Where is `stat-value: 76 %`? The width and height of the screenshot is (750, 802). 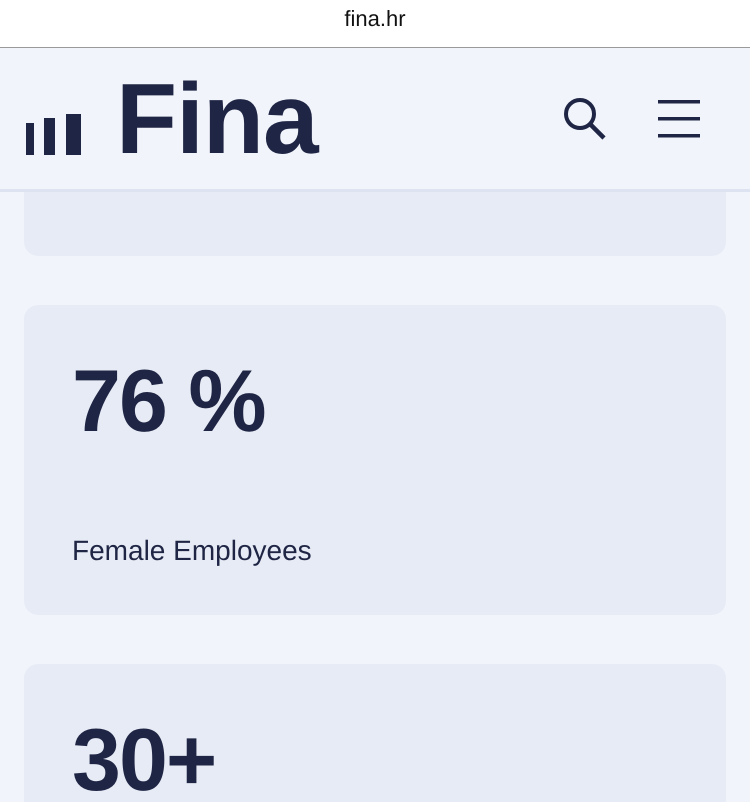 stat-value: 76 % is located at coordinates (169, 401).